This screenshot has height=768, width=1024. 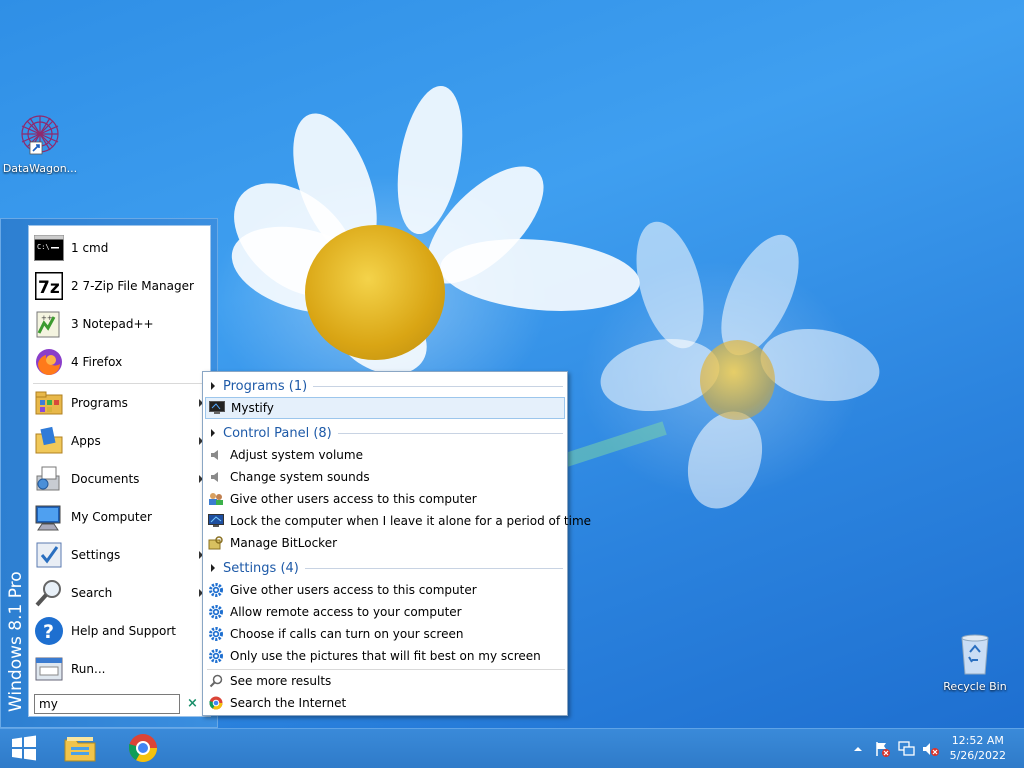 I want to click on result-item-remote-access: Allow remote access to your computer, so click(x=385, y=612).